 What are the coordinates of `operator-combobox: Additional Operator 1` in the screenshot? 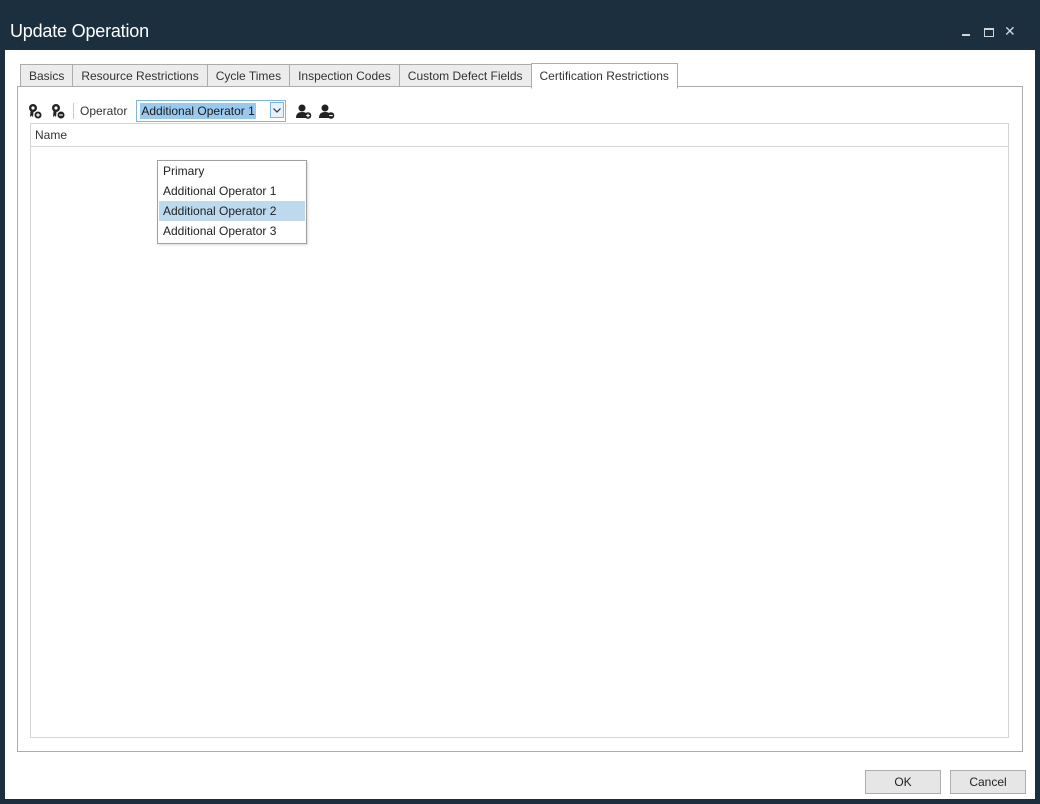 It's located at (211, 111).